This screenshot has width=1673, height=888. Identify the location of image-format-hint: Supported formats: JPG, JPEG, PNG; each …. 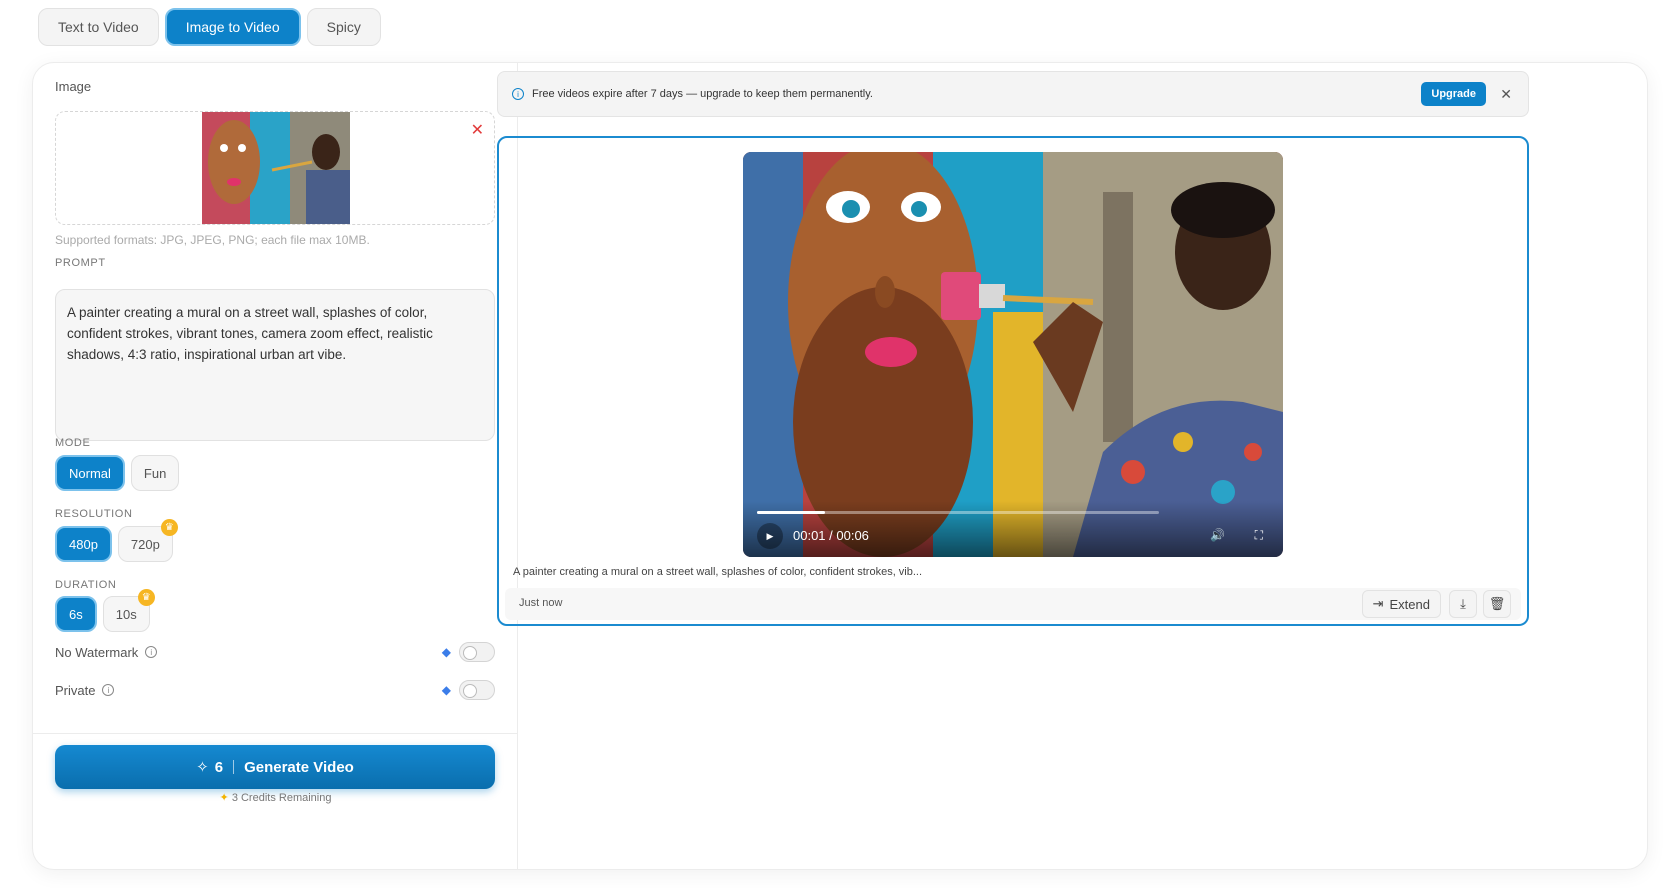
(212, 240).